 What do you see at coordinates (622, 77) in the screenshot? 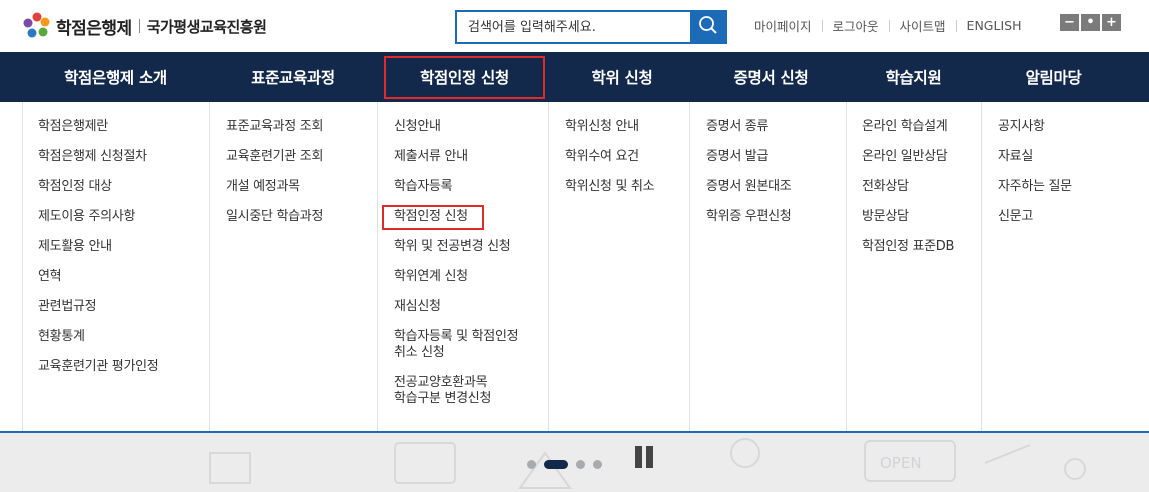
I see `nav-degree-application: 학위 신청` at bounding box center [622, 77].